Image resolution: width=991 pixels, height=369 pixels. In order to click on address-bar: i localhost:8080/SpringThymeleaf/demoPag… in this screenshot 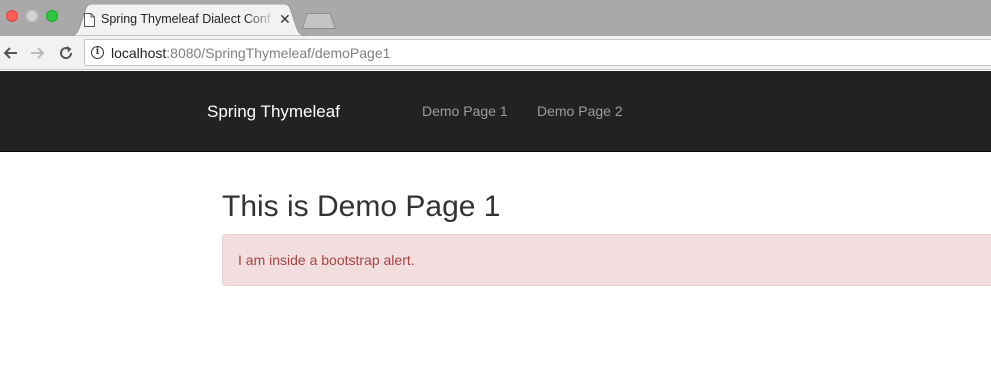, I will do `click(537, 52)`.